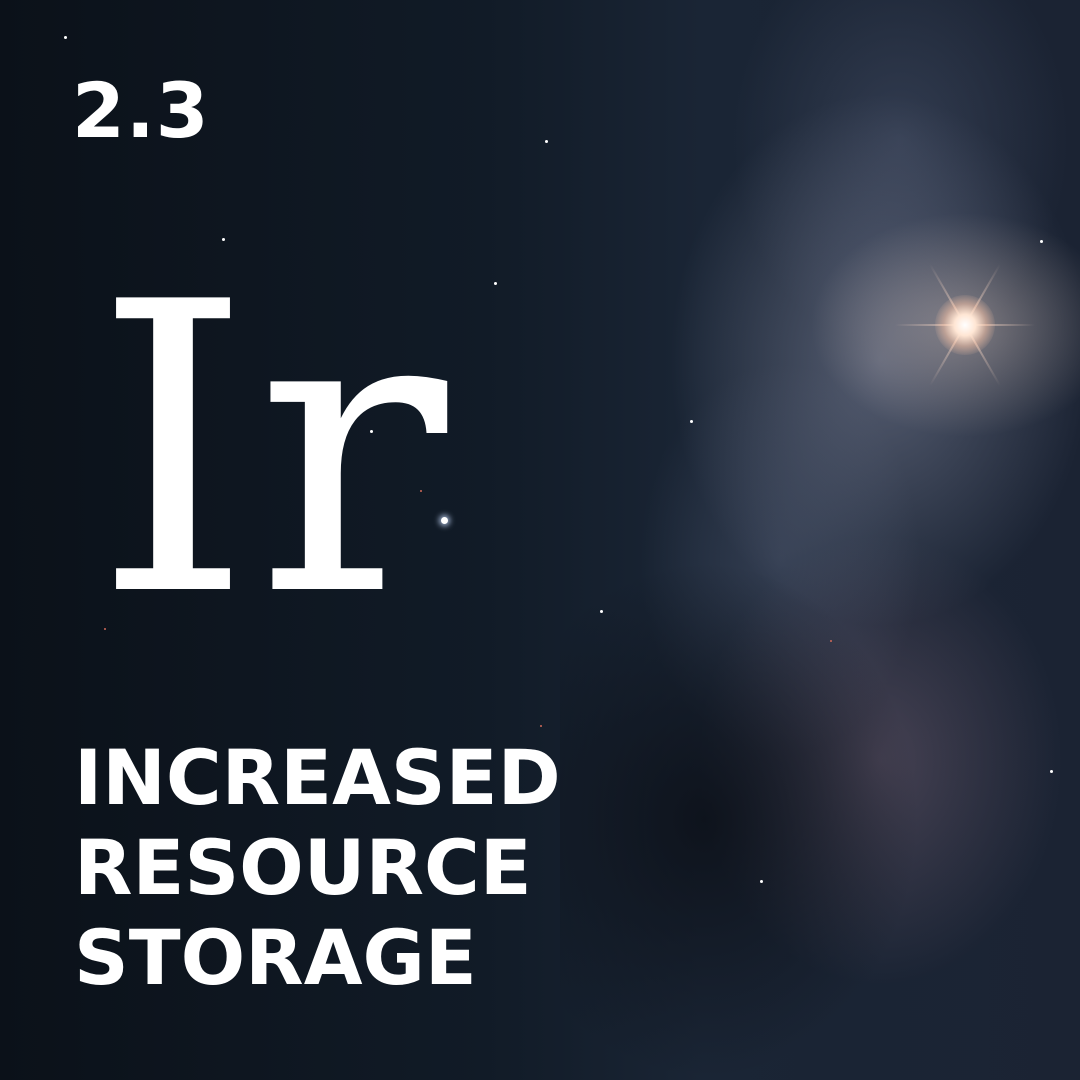  Describe the element at coordinates (141, 110) in the screenshot. I see `version-number: 2.3` at that location.